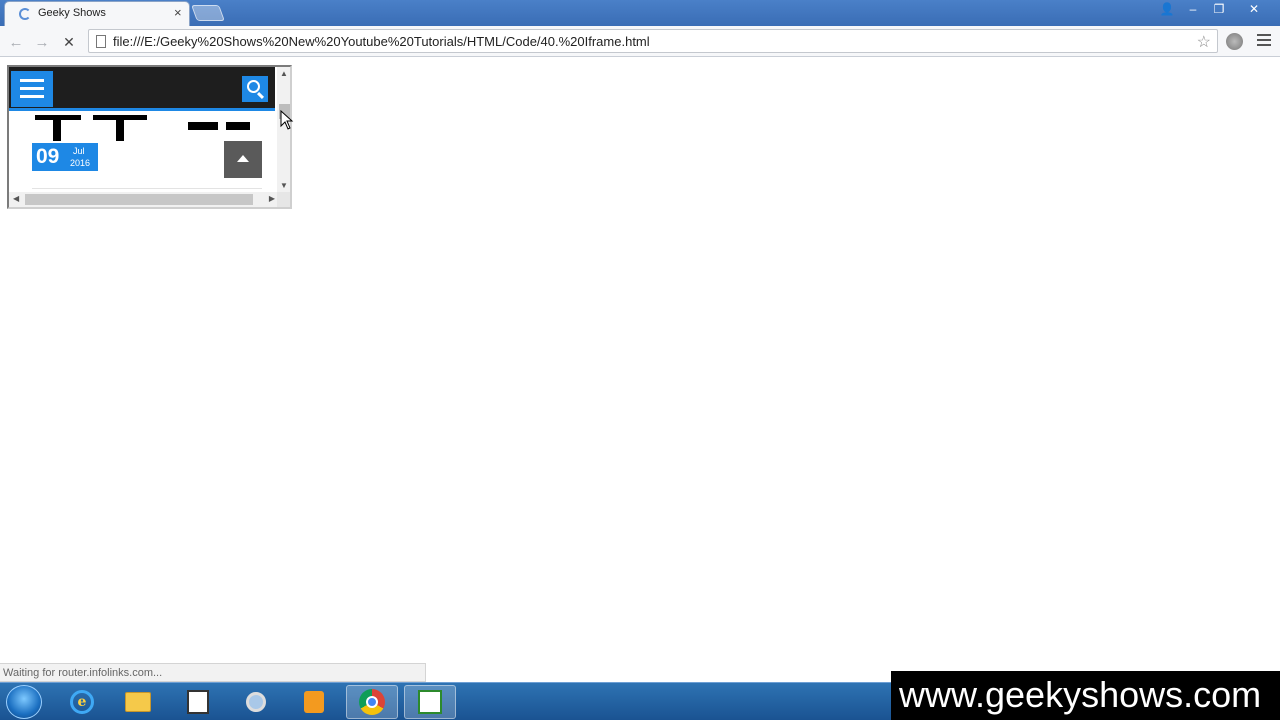 The image size is (1280, 720). What do you see at coordinates (1234, 41) in the screenshot?
I see `extension-icon` at bounding box center [1234, 41].